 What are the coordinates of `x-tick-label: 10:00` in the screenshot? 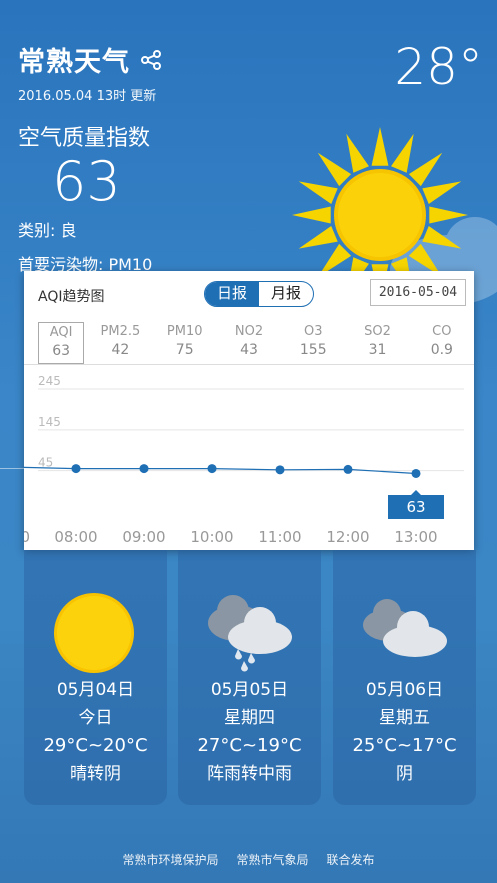 It's located at (211, 537).